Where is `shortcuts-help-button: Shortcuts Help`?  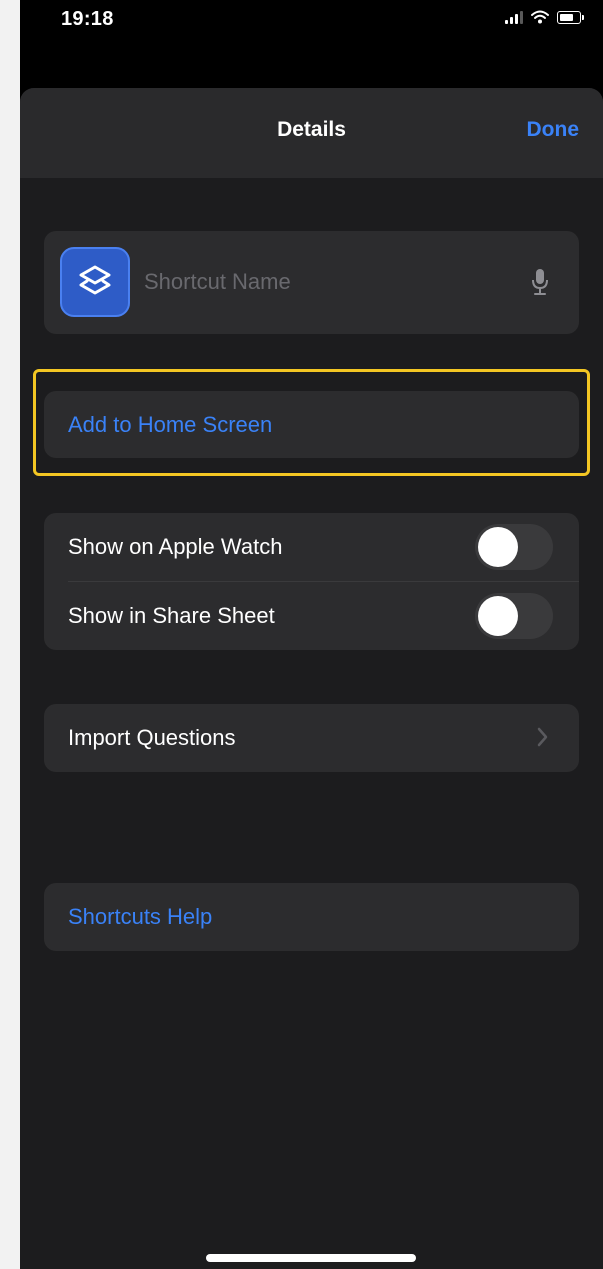 shortcuts-help-button: Shortcuts Help is located at coordinates (311, 917).